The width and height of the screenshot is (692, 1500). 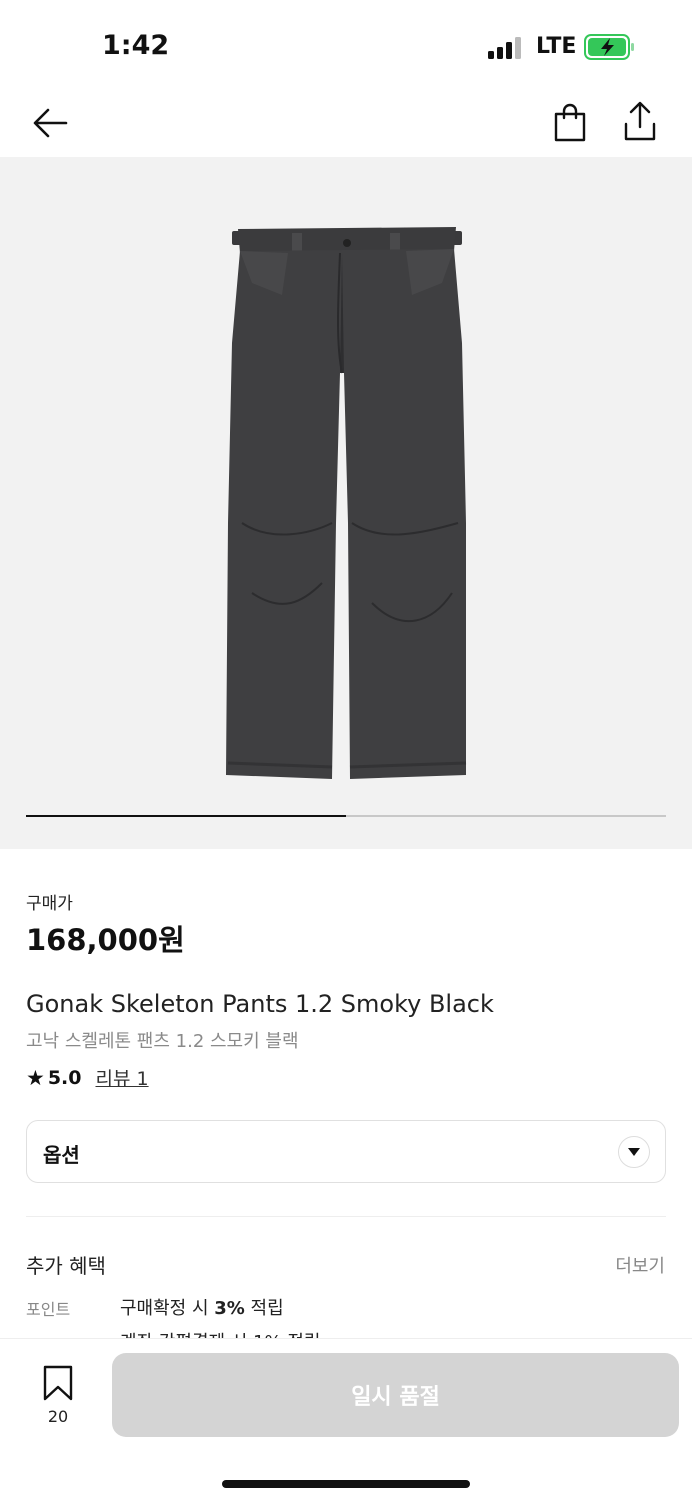 I want to click on battery-charging-icon, so click(x=609, y=47).